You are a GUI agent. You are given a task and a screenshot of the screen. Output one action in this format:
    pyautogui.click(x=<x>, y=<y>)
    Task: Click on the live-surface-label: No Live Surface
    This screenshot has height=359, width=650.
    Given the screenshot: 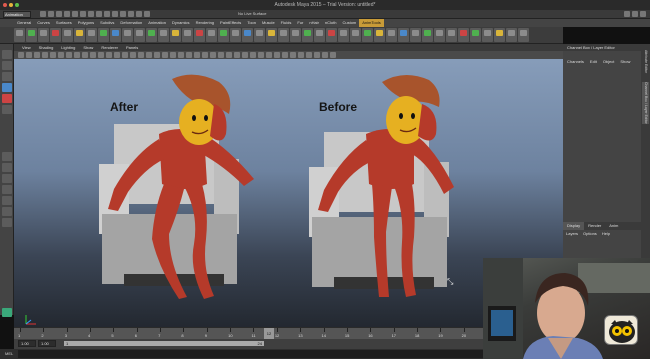 What is the action you would take?
    pyautogui.click(x=252, y=14)
    